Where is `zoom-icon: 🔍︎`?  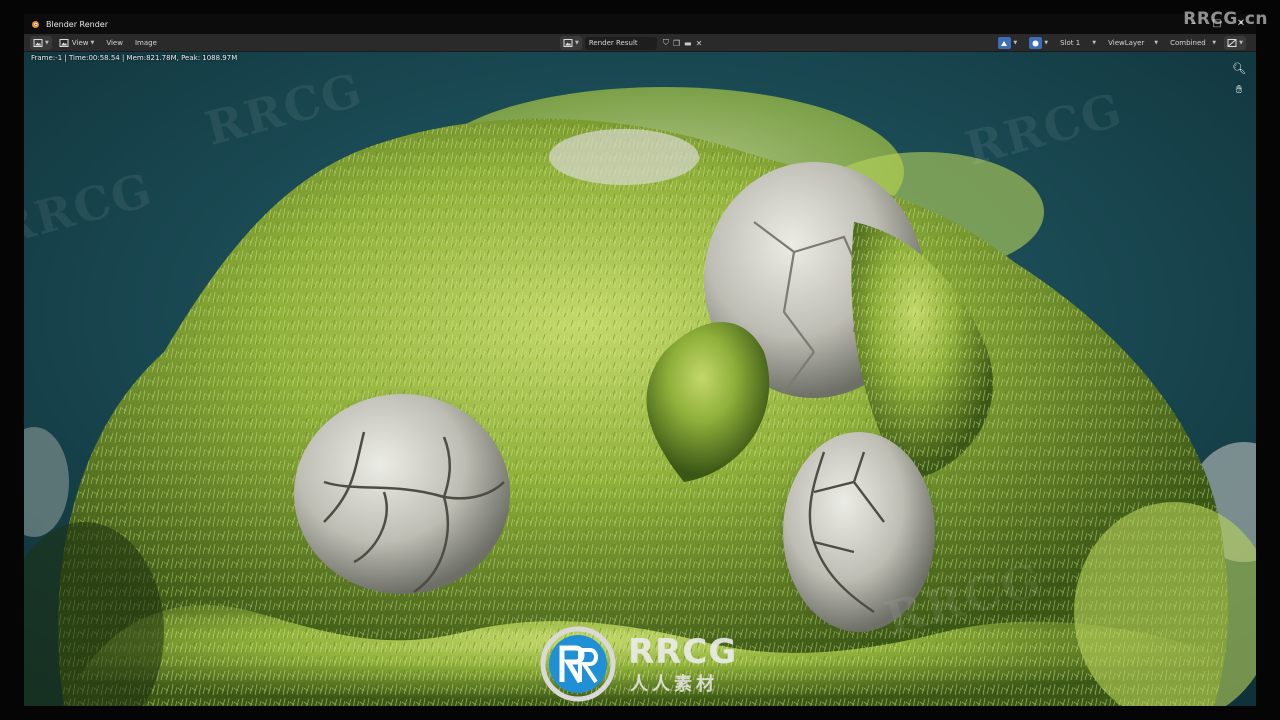
zoom-icon: 🔍︎ is located at coordinates (1239, 68).